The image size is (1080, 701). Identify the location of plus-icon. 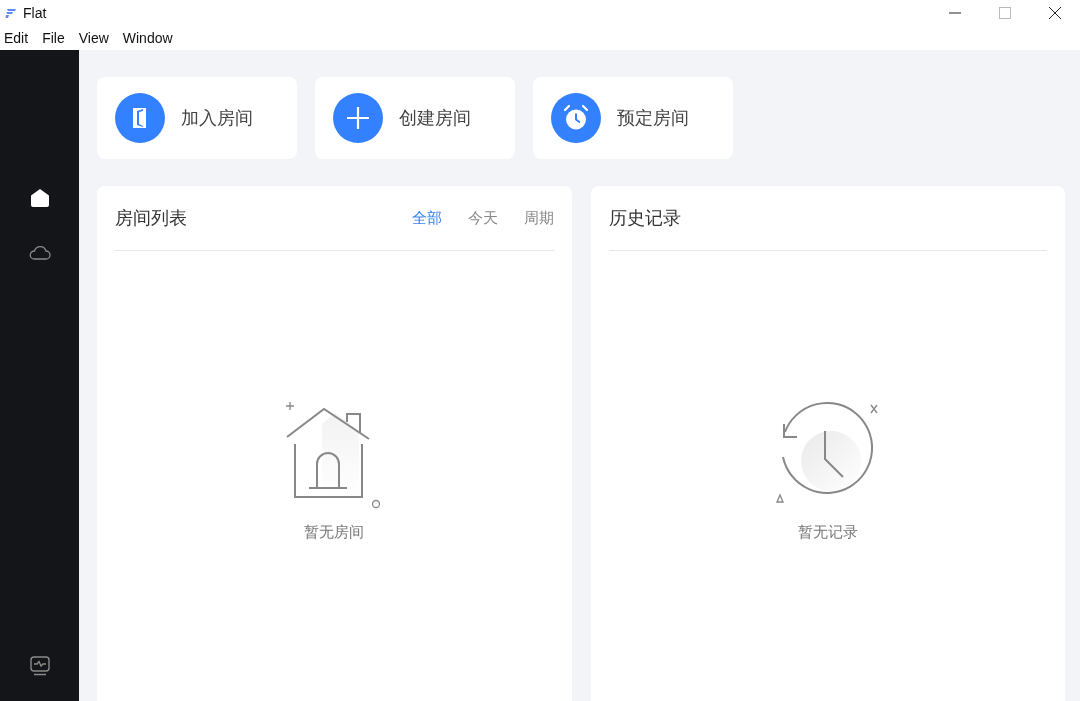
(358, 118).